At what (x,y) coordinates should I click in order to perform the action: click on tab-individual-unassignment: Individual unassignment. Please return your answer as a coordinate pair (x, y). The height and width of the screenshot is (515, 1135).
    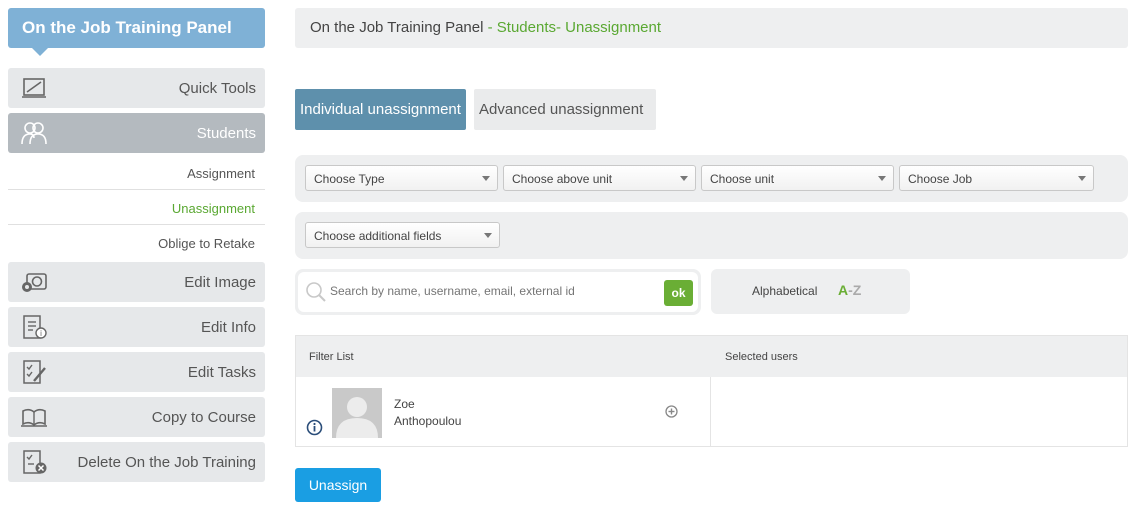
    Looking at the image, I should click on (380, 109).